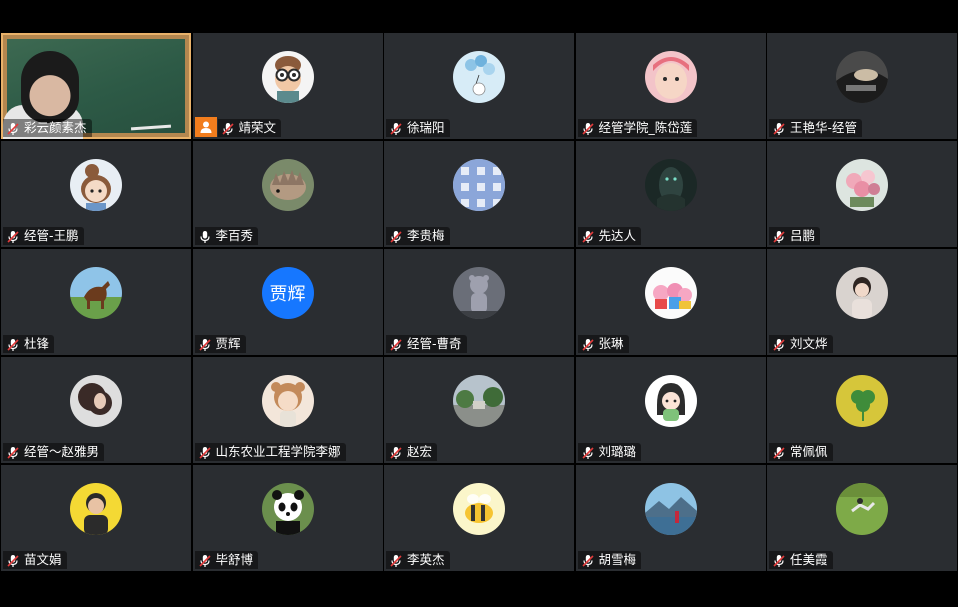 The image size is (958, 607). What do you see at coordinates (55, 127) in the screenshot?
I see `participant-name: 彩云颜素杰` at bounding box center [55, 127].